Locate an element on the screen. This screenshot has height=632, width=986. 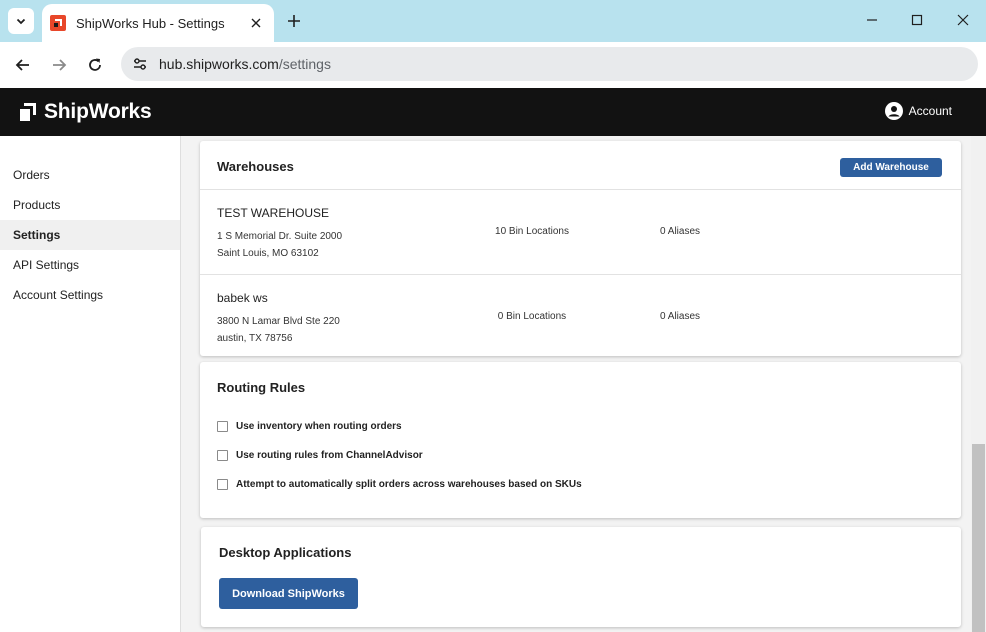
add-warehouse-button: Add Warehouse is located at coordinates (891, 167).